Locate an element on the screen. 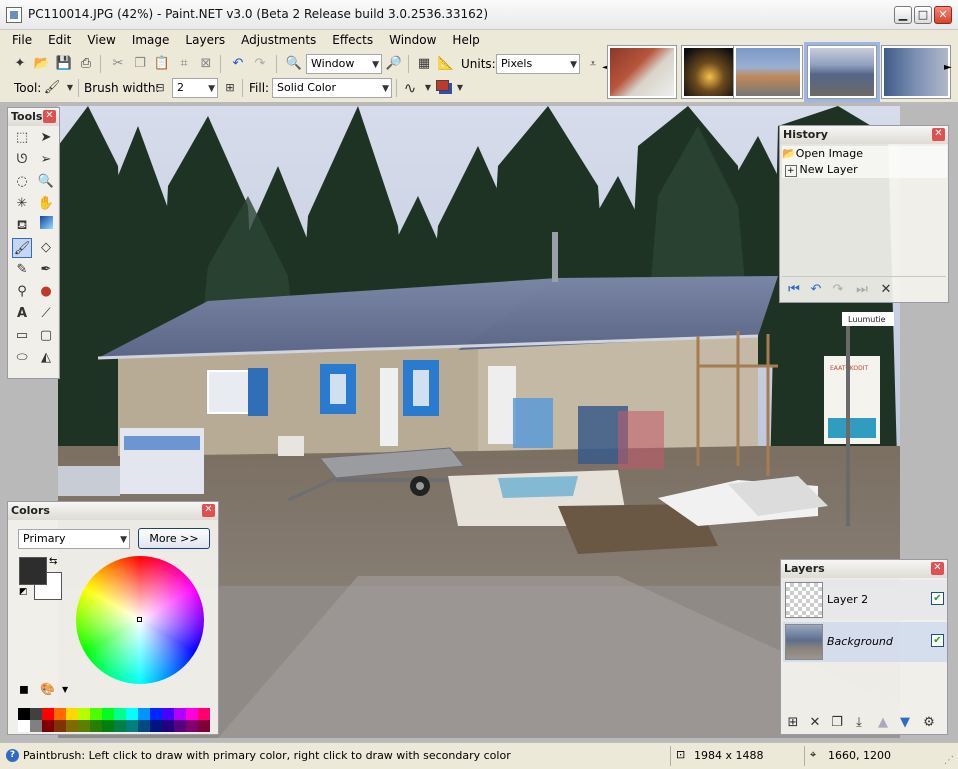 Image resolution: width=958 pixels, height=769 pixels. color-wheel is located at coordinates (140, 620).